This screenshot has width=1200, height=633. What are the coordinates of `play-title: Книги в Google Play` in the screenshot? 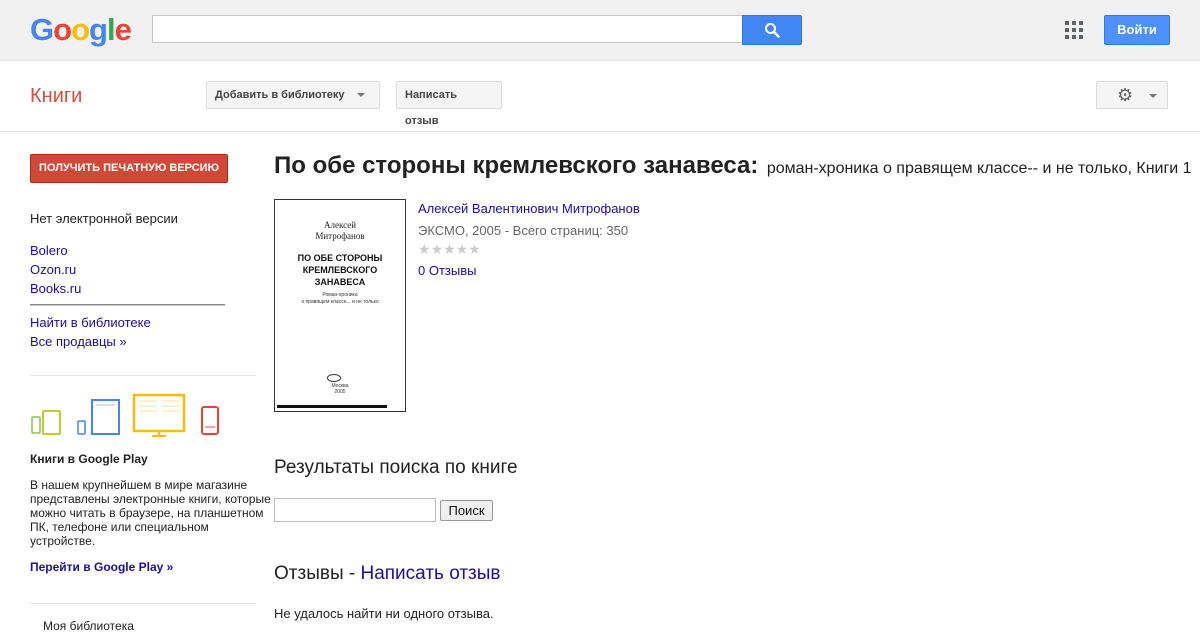 It's located at (89, 459).